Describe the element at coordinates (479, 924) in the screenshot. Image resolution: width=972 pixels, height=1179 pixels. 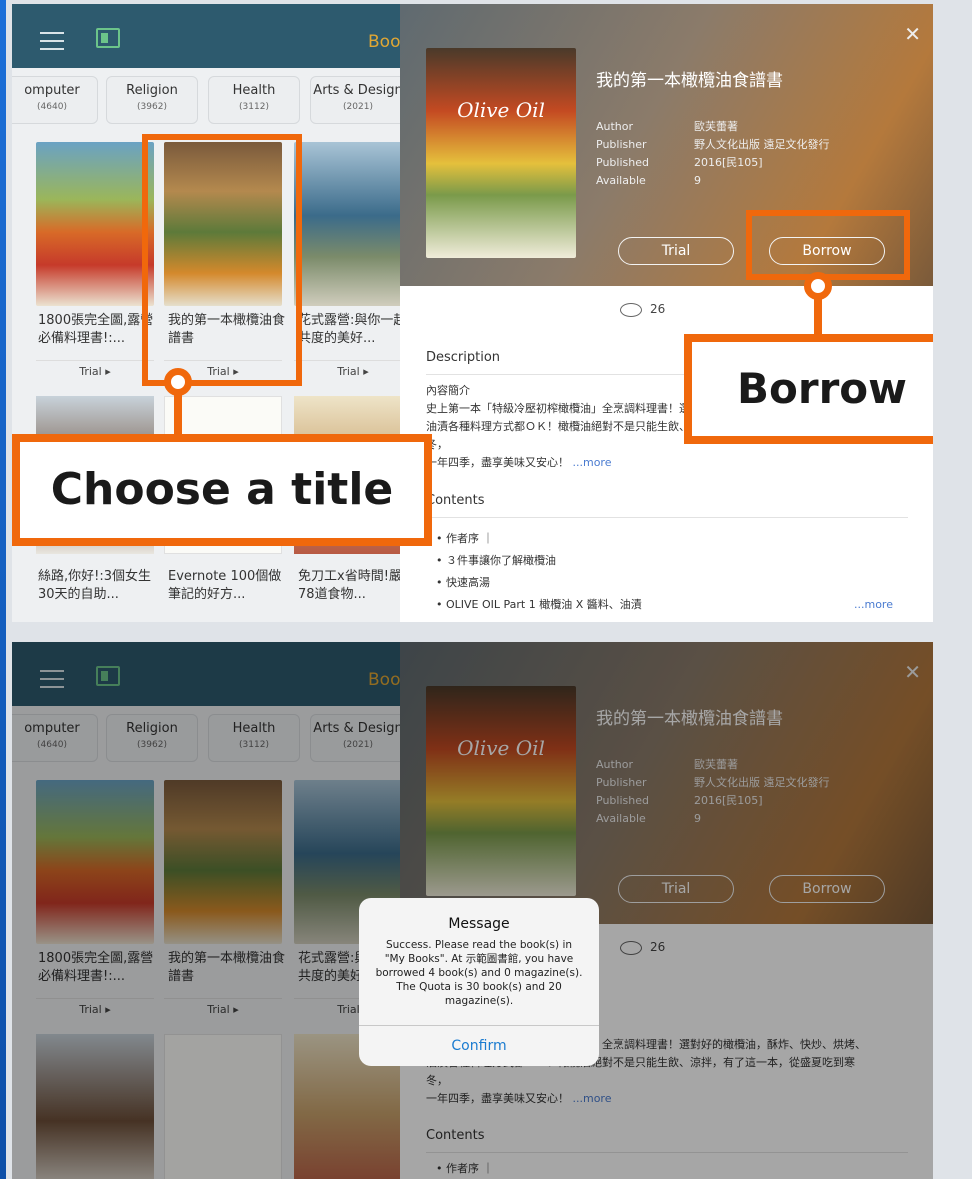
I see `alert-title: Message` at that location.